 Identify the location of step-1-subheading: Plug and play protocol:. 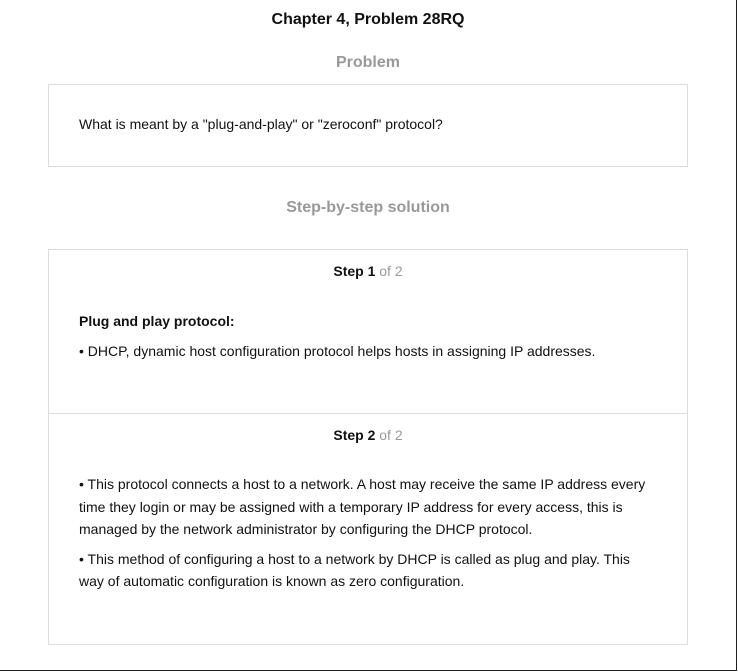
(157, 321).